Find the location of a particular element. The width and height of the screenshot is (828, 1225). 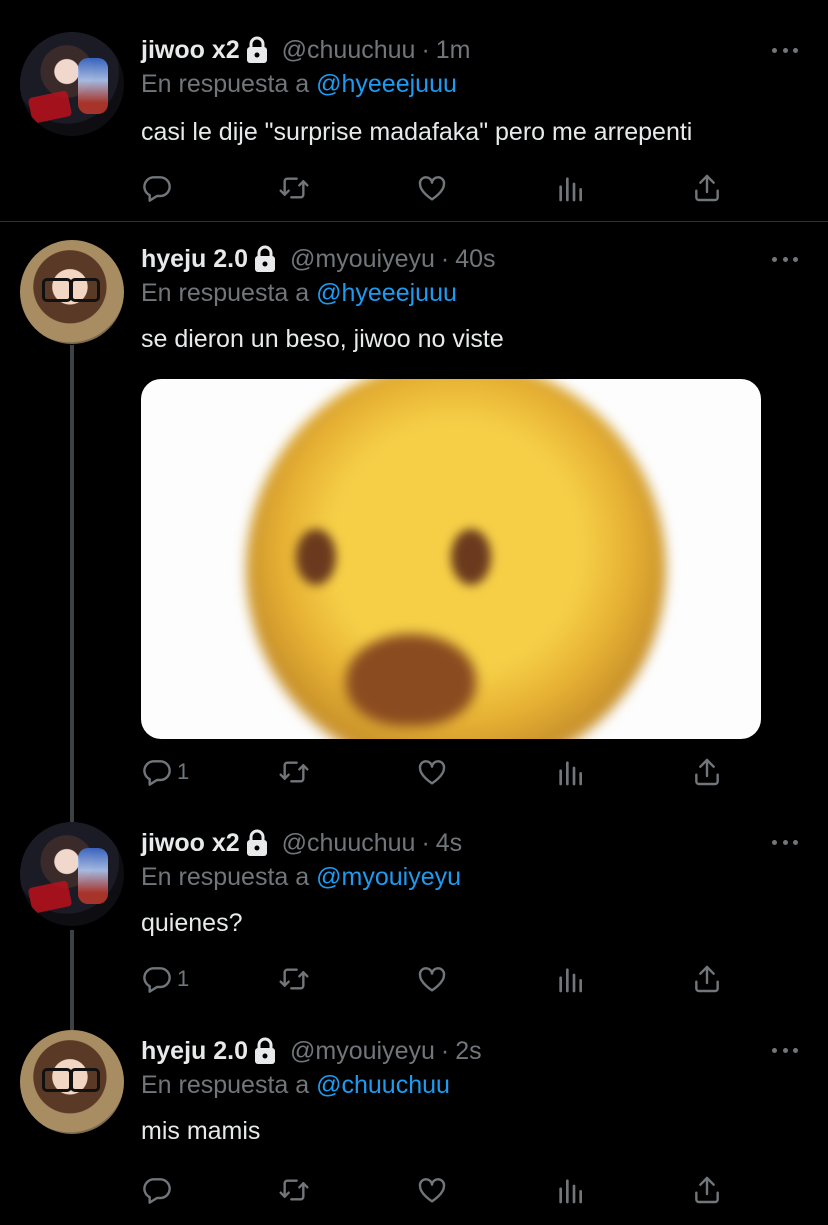

tweet-header: hyeju 2.0 @myouiyeyu · 2s is located at coordinates (472, 1051).